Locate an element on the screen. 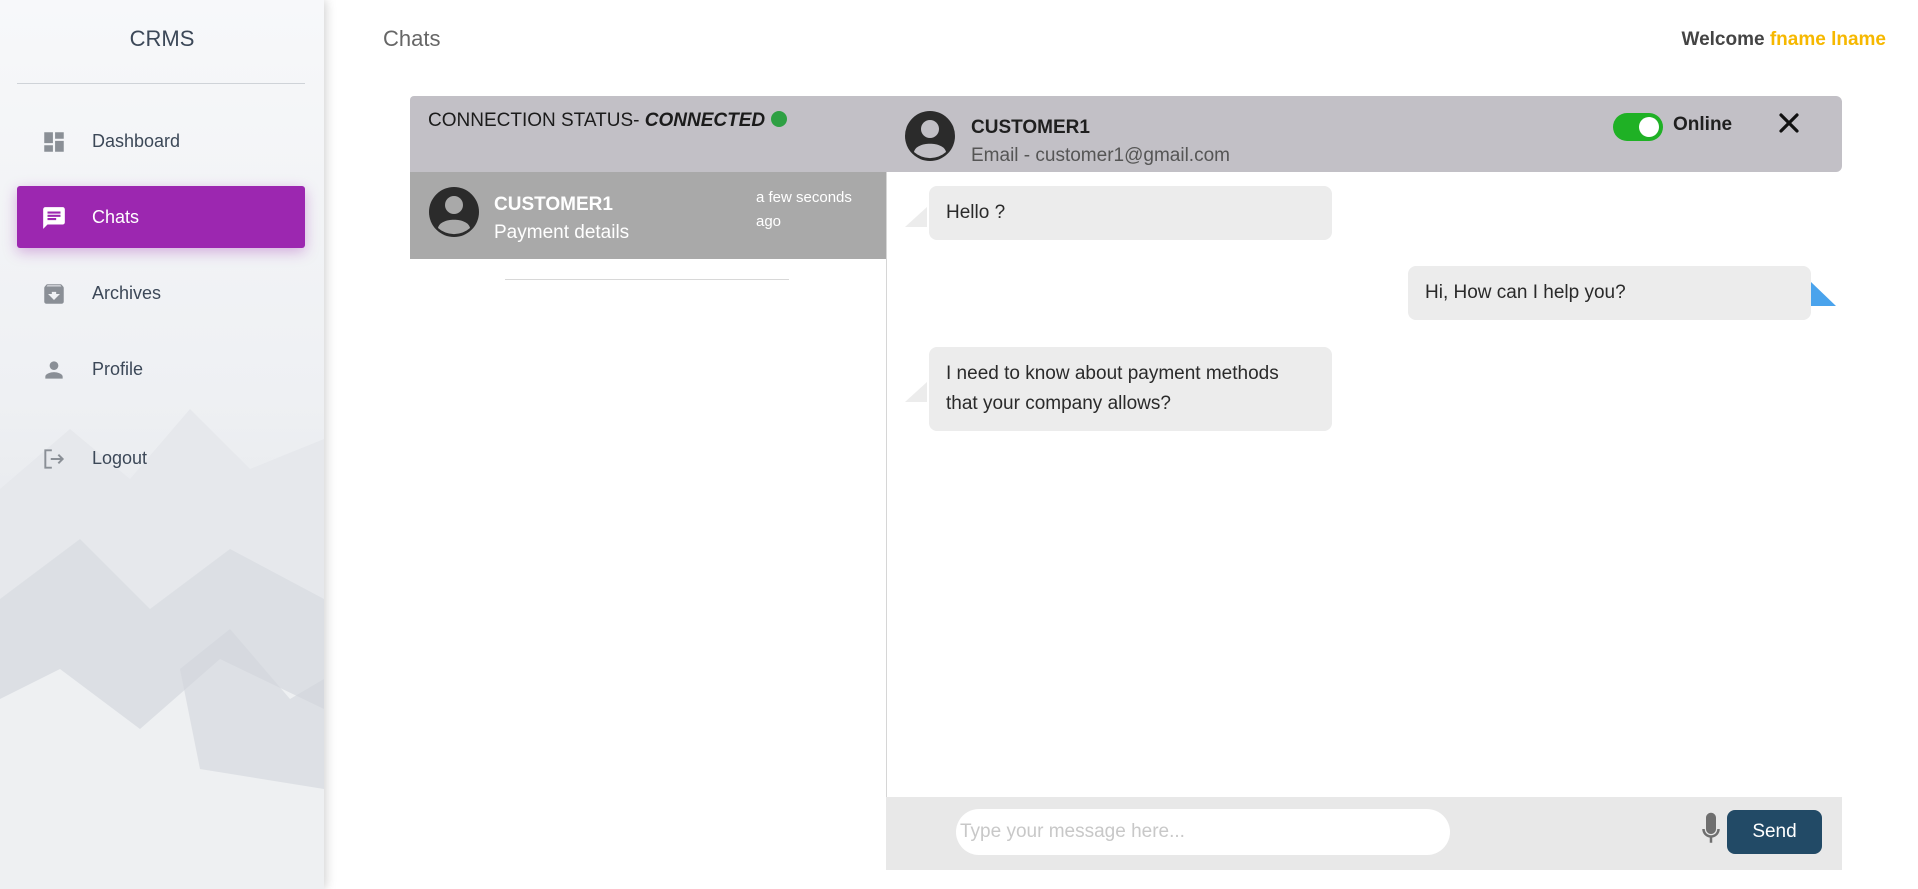 This screenshot has width=1918, height=889. chat-header-customer-name: CUSTOMER1 is located at coordinates (1030, 127).